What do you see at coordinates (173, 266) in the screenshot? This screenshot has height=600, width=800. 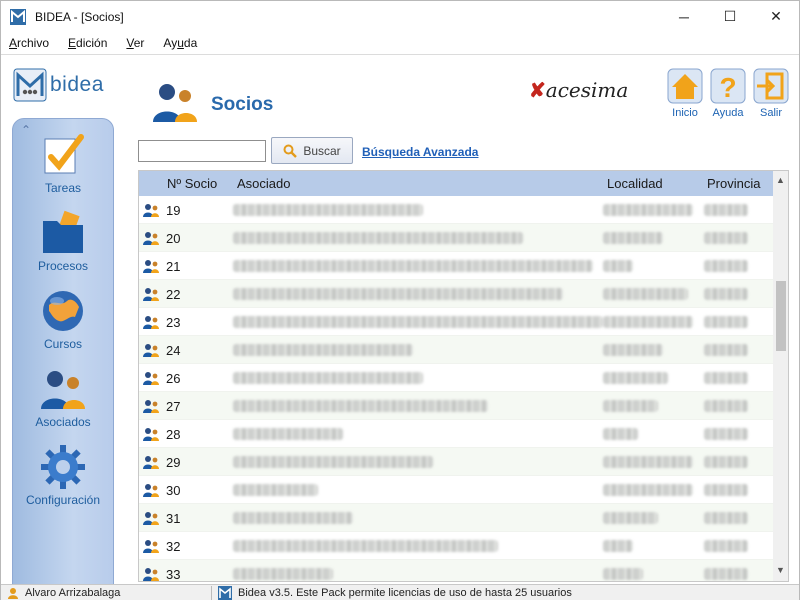 I see `cell-num-socio: 21` at bounding box center [173, 266].